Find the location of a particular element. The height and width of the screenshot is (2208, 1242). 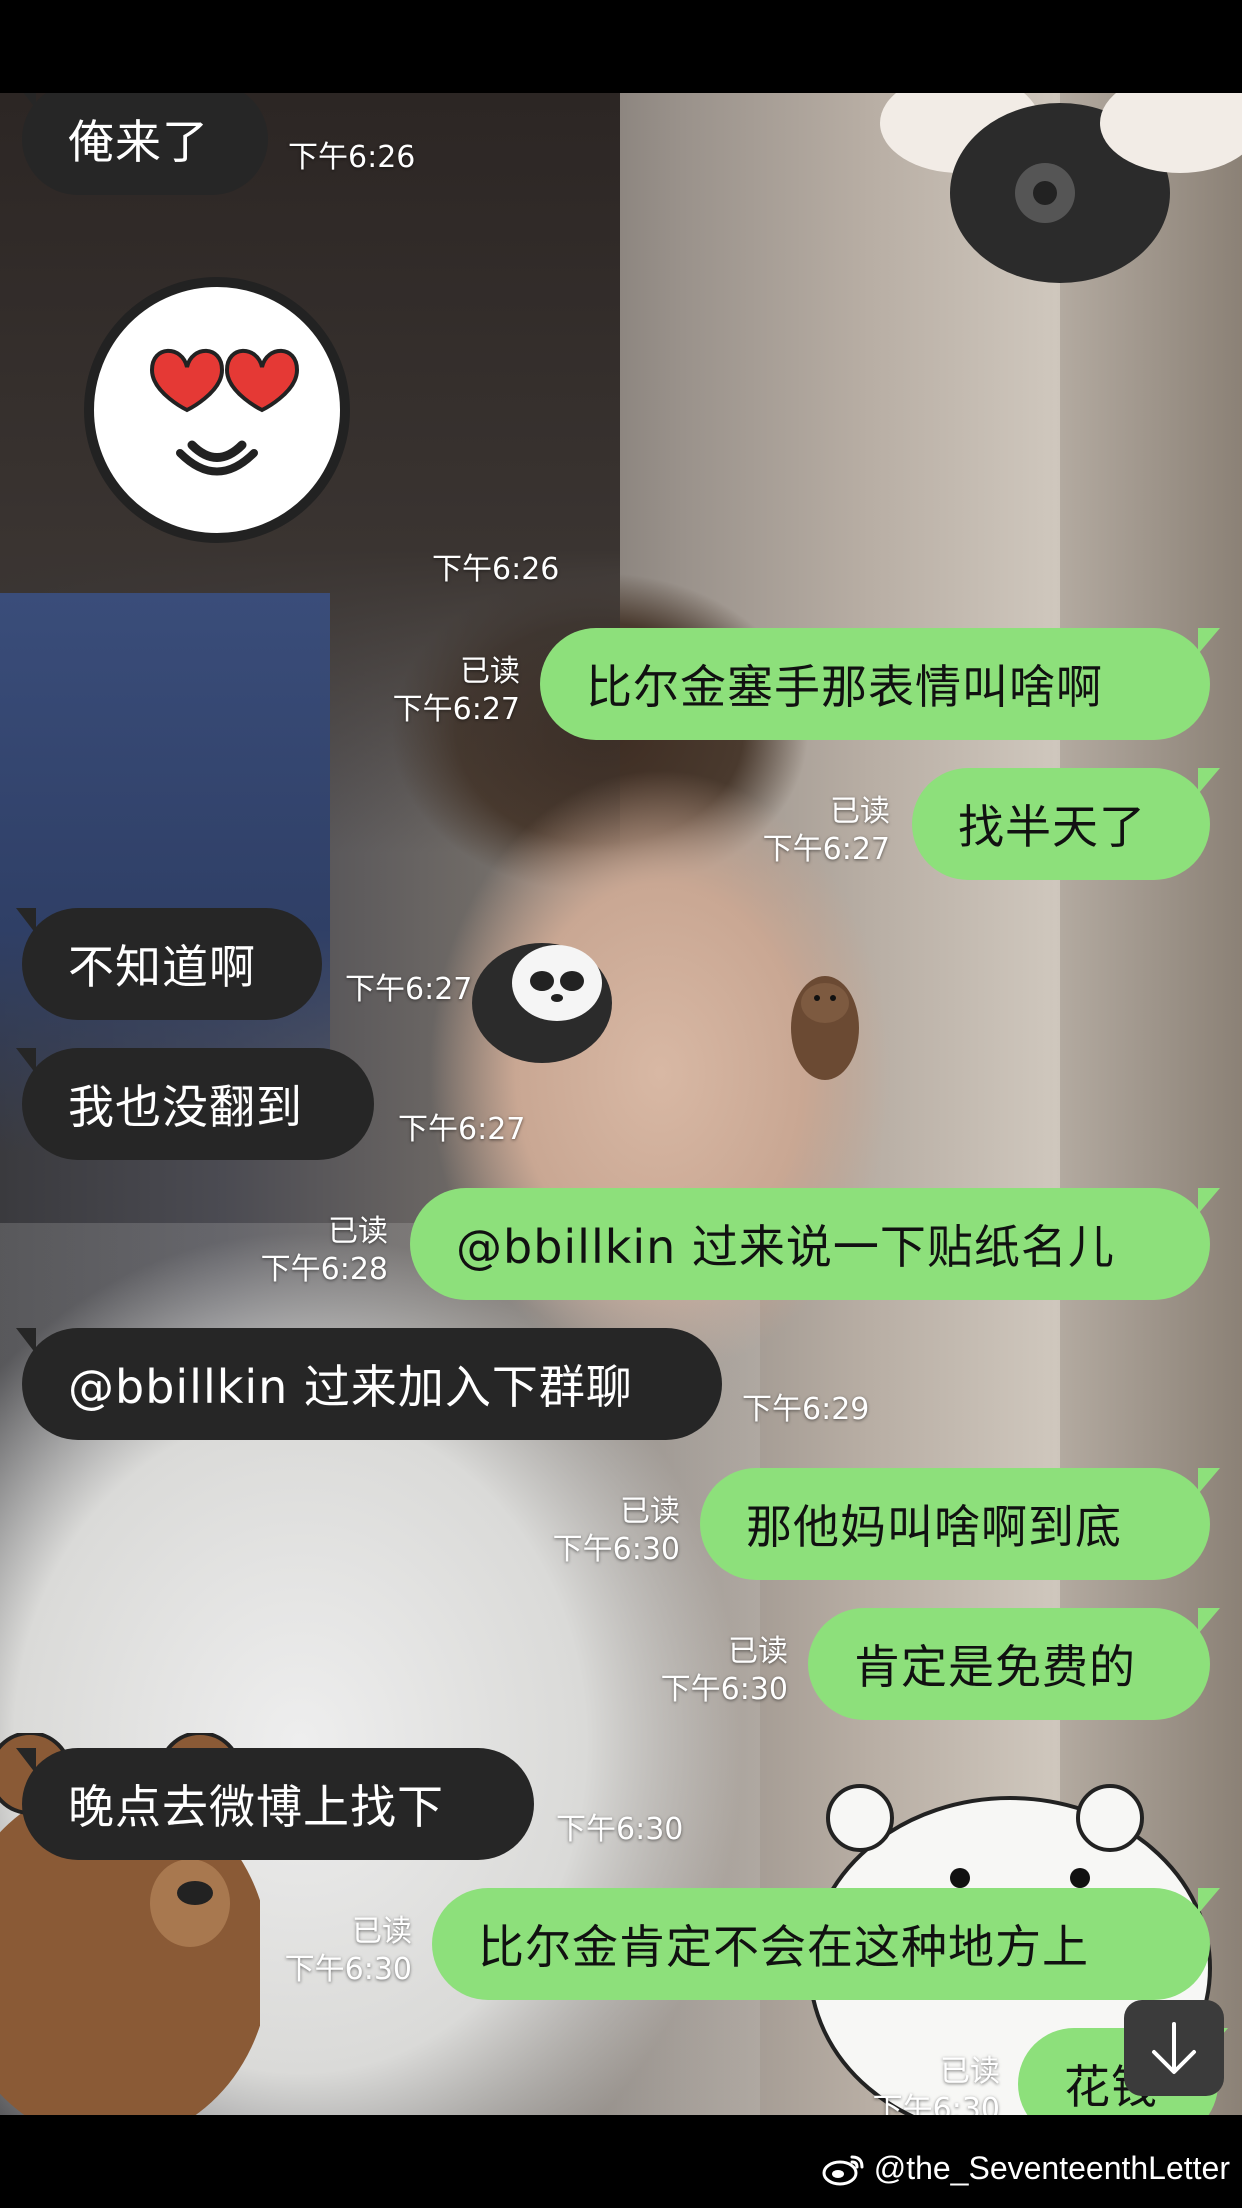

message-text: 肯定是免费的 is located at coordinates (995, 1667).